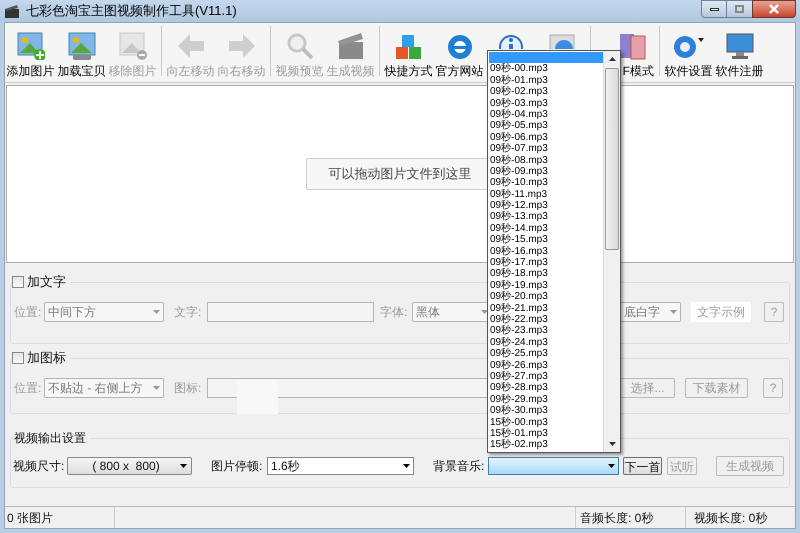 The height and width of the screenshot is (533, 800). I want to click on status-text: 视频长度: 0秒, so click(740, 517).